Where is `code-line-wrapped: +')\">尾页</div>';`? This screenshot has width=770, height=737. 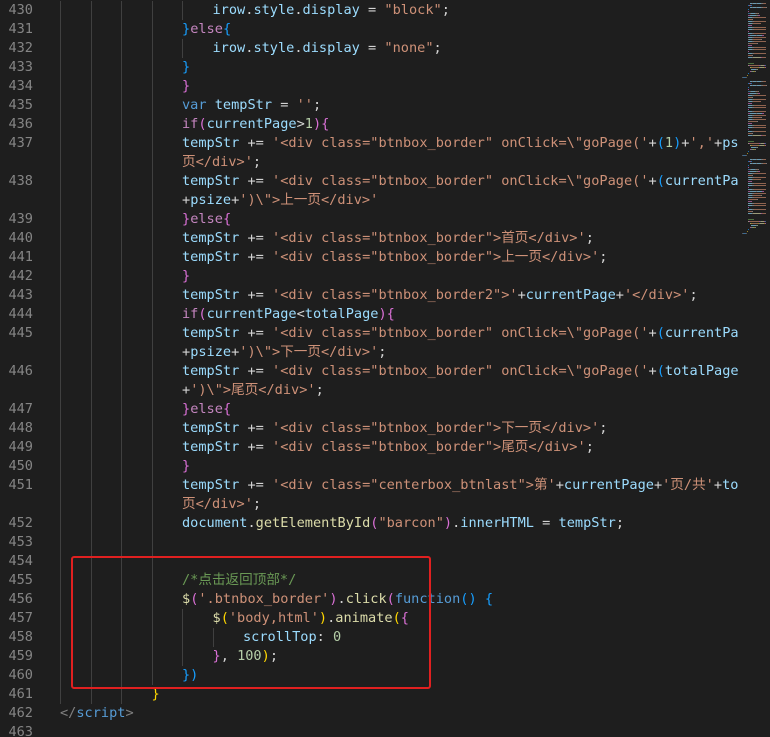
code-line-wrapped: +')\">尾页</div>'; is located at coordinates (369, 390).